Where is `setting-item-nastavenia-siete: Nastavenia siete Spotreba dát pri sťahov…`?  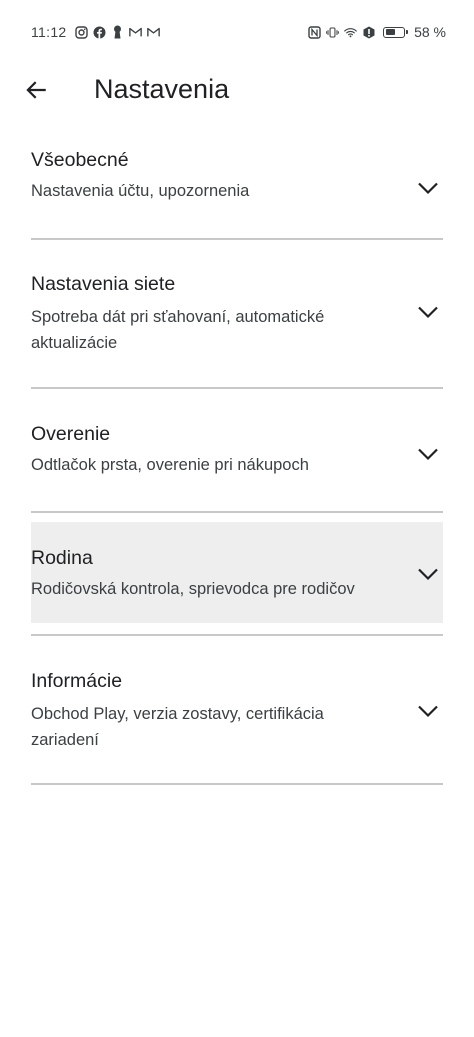
setting-item-nastavenia-siete: Nastavenia siete Spotreba dát pri sťahov… is located at coordinates (237, 322).